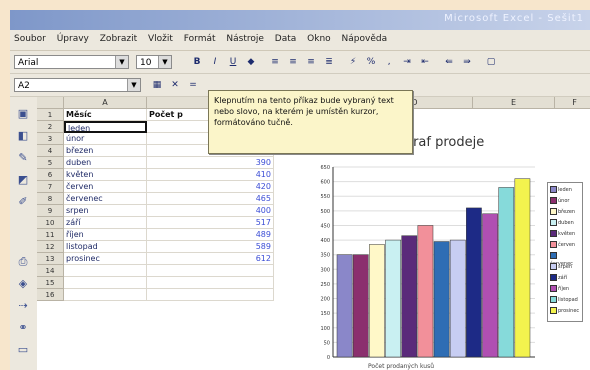  Describe the element at coordinates (50, 175) in the screenshot. I see `row-header: 6` at that location.